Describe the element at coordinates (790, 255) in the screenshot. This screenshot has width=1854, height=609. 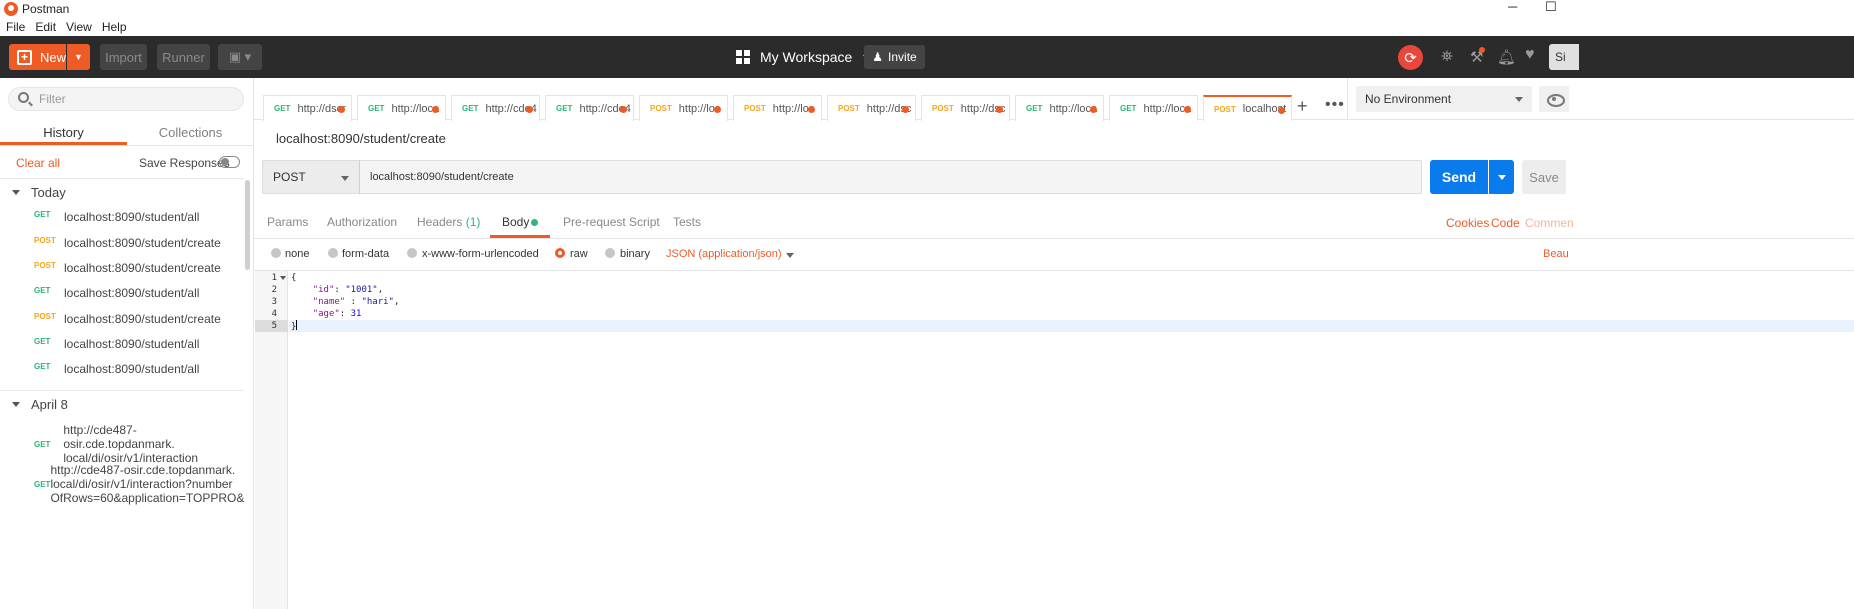
I see `chevron-down-icon` at that location.